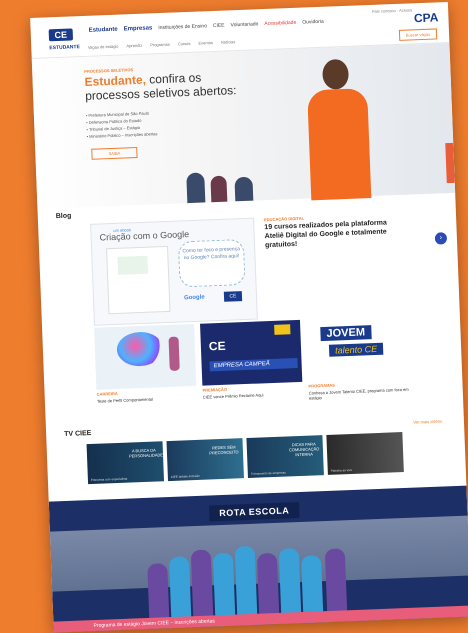 The width and height of the screenshot is (468, 633). What do you see at coordinates (441, 238) in the screenshot?
I see `next-arrow-icon: ›` at bounding box center [441, 238].